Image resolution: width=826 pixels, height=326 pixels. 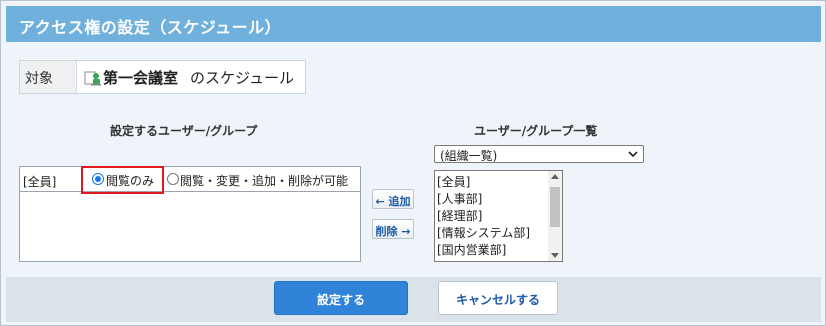 What do you see at coordinates (555, 255) in the screenshot?
I see `scroll-down-icon` at bounding box center [555, 255].